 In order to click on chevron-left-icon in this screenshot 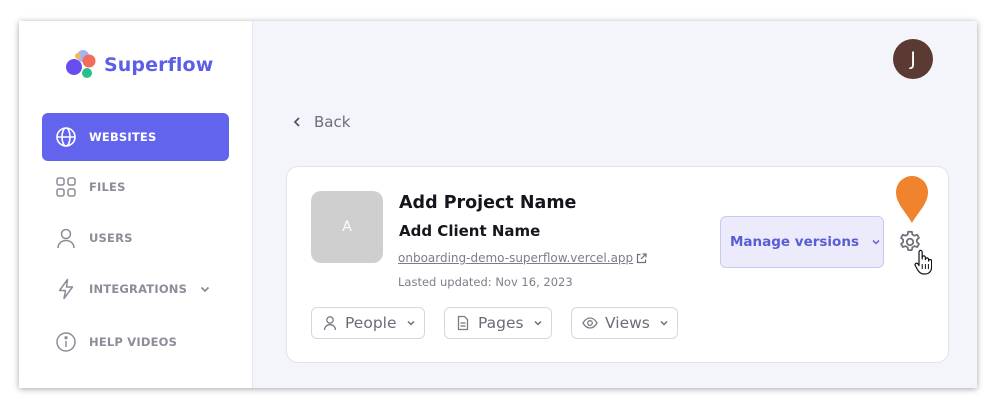, I will do `click(296, 122)`.